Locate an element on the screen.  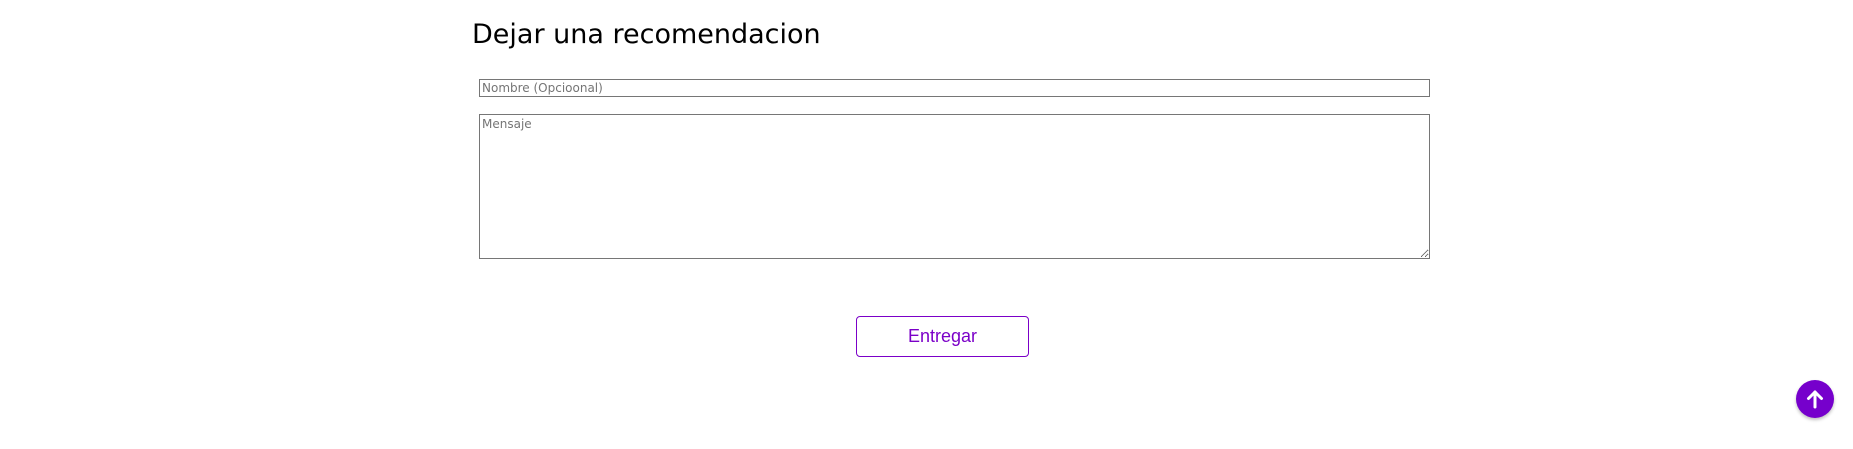
arrow-up-icon is located at coordinates (1815, 399).